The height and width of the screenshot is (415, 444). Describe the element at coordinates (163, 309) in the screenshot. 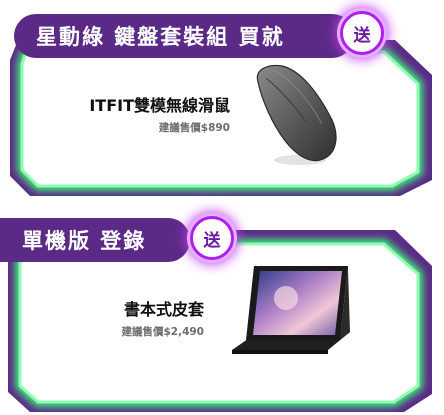

I see `product-name: 書本式皮套` at that location.